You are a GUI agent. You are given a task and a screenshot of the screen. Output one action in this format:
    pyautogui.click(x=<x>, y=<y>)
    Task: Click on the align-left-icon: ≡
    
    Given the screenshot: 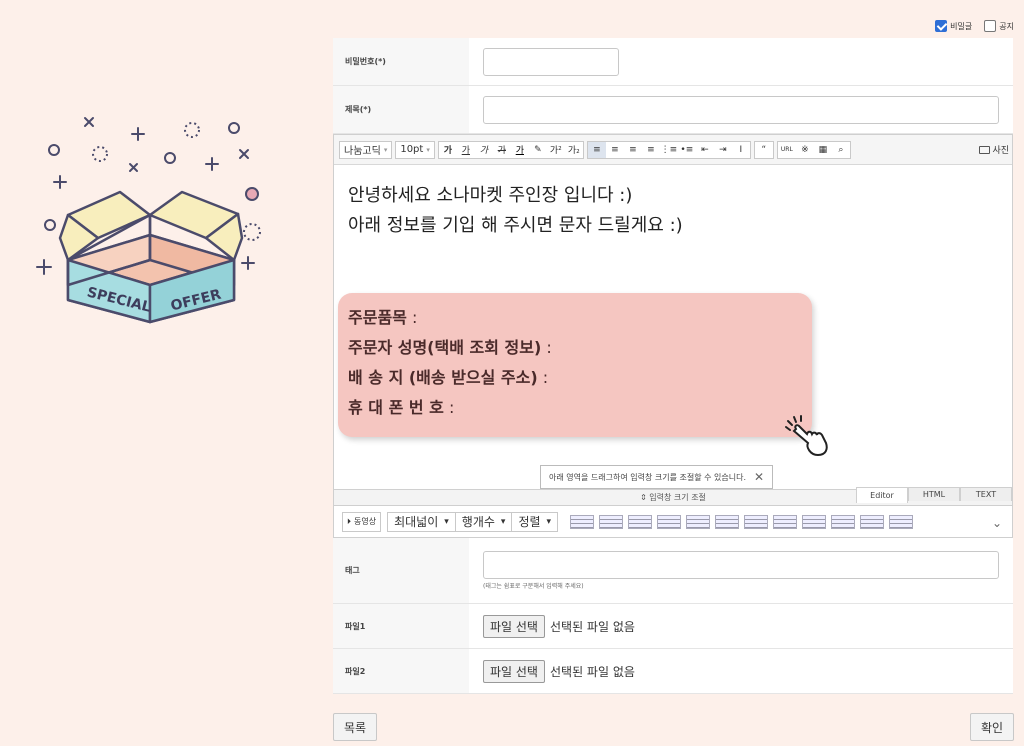 What is the action you would take?
    pyautogui.click(x=596, y=149)
    